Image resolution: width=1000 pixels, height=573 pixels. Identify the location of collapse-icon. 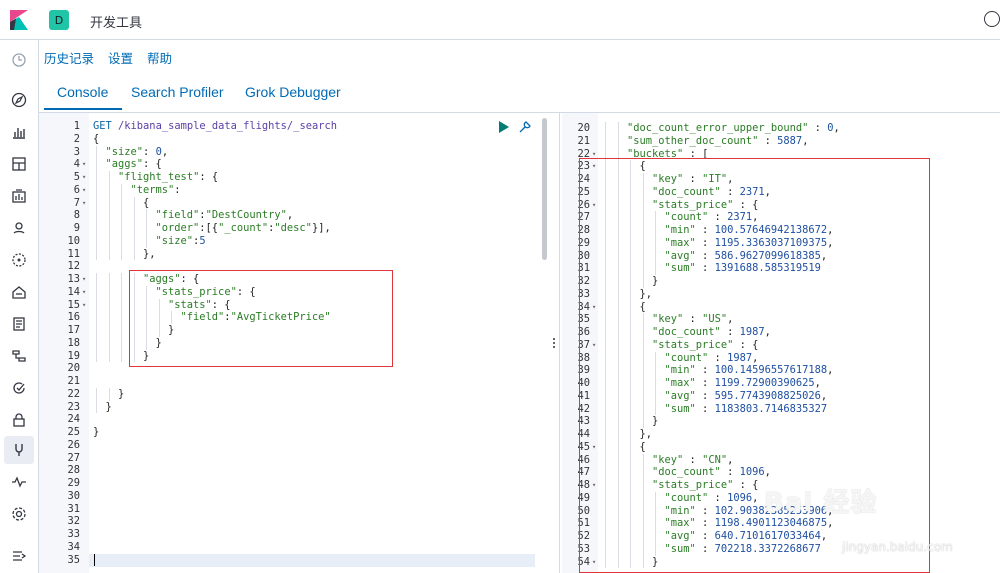
(19, 556).